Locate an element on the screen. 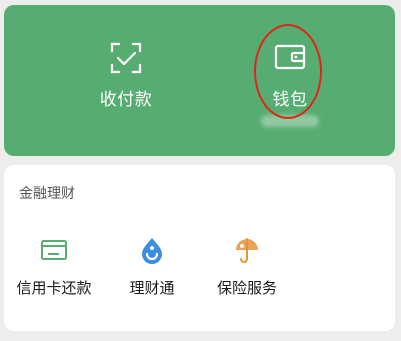 The height and width of the screenshot is (341, 401). wealth-drop-icon is located at coordinates (152, 251).